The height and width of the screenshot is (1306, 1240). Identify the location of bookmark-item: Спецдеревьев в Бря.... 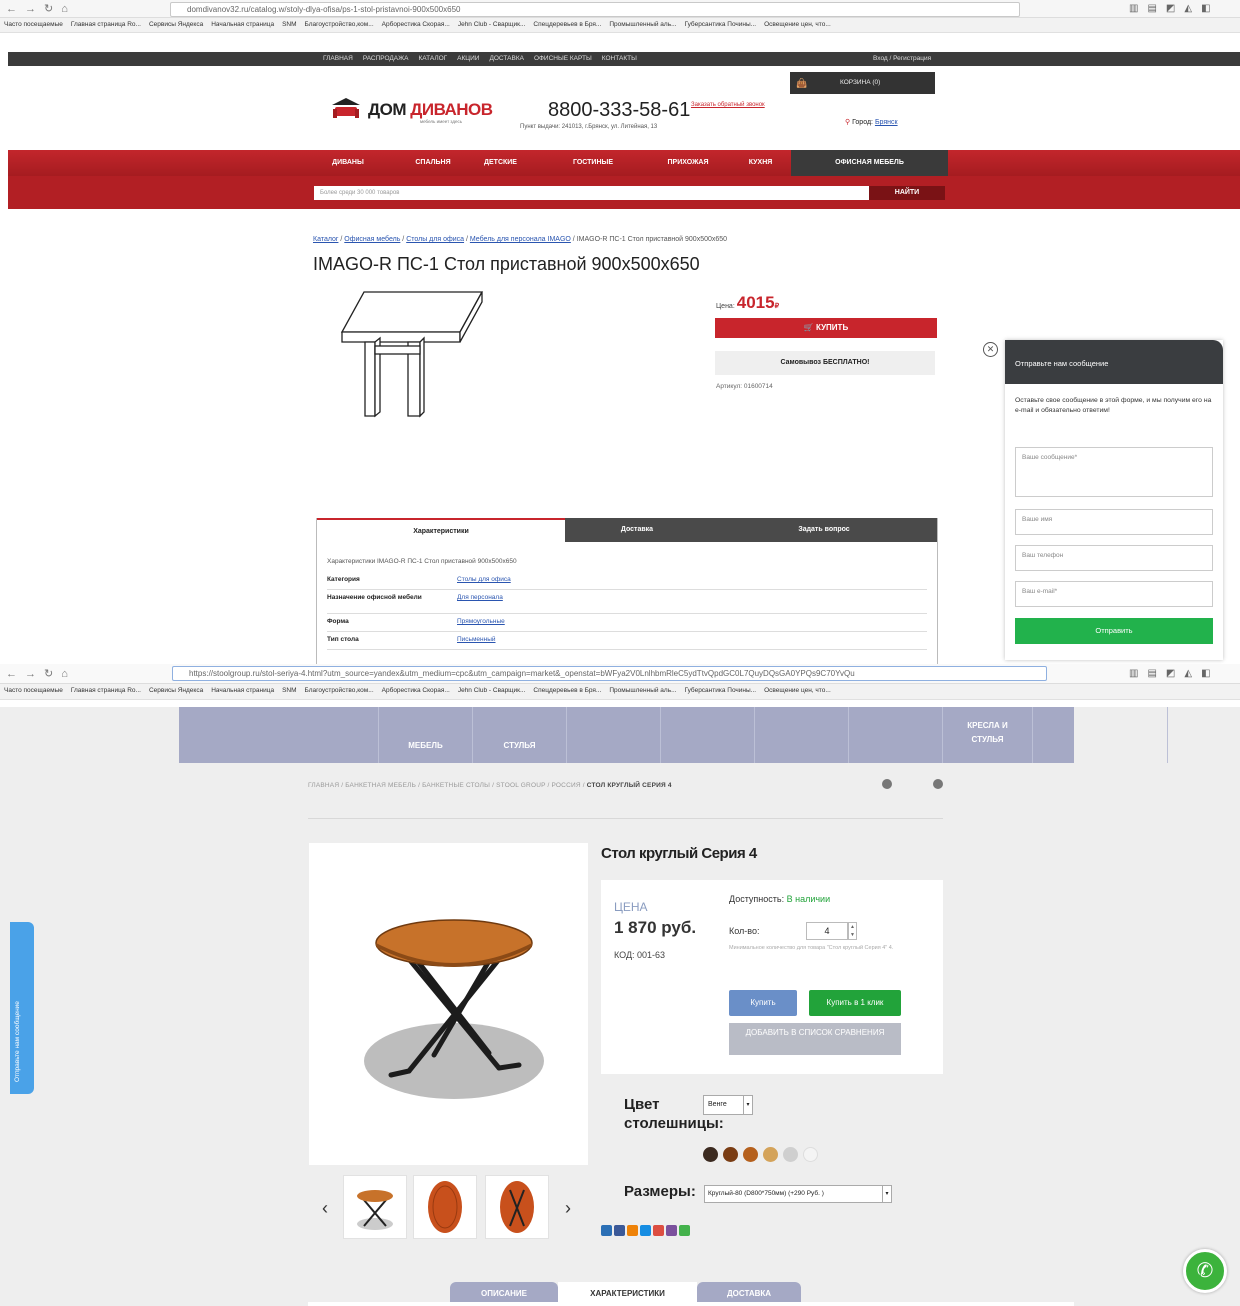
(567, 24).